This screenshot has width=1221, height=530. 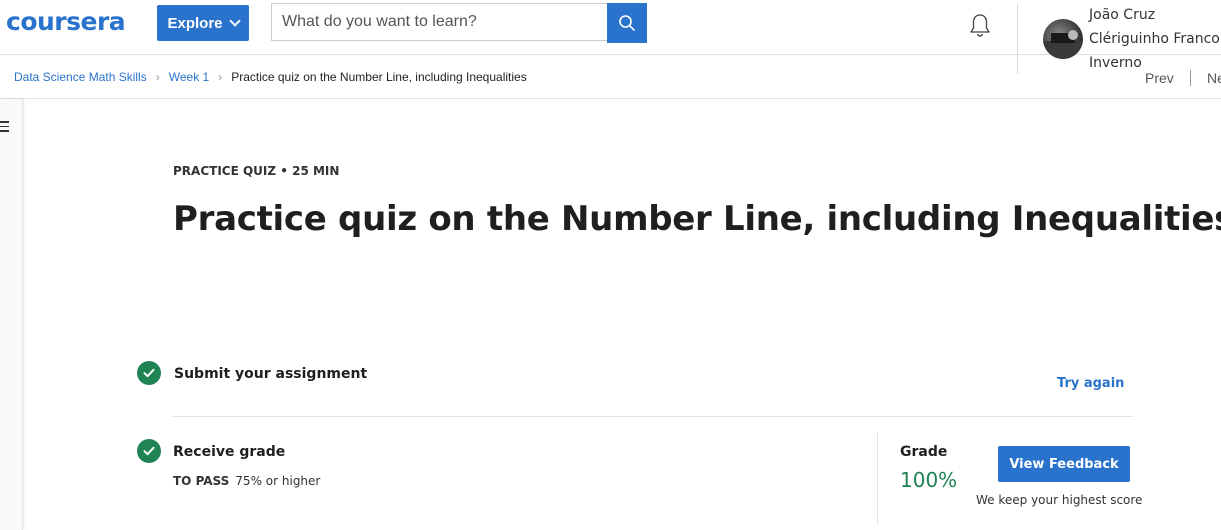 I want to click on menu-icon, so click(x=5, y=126).